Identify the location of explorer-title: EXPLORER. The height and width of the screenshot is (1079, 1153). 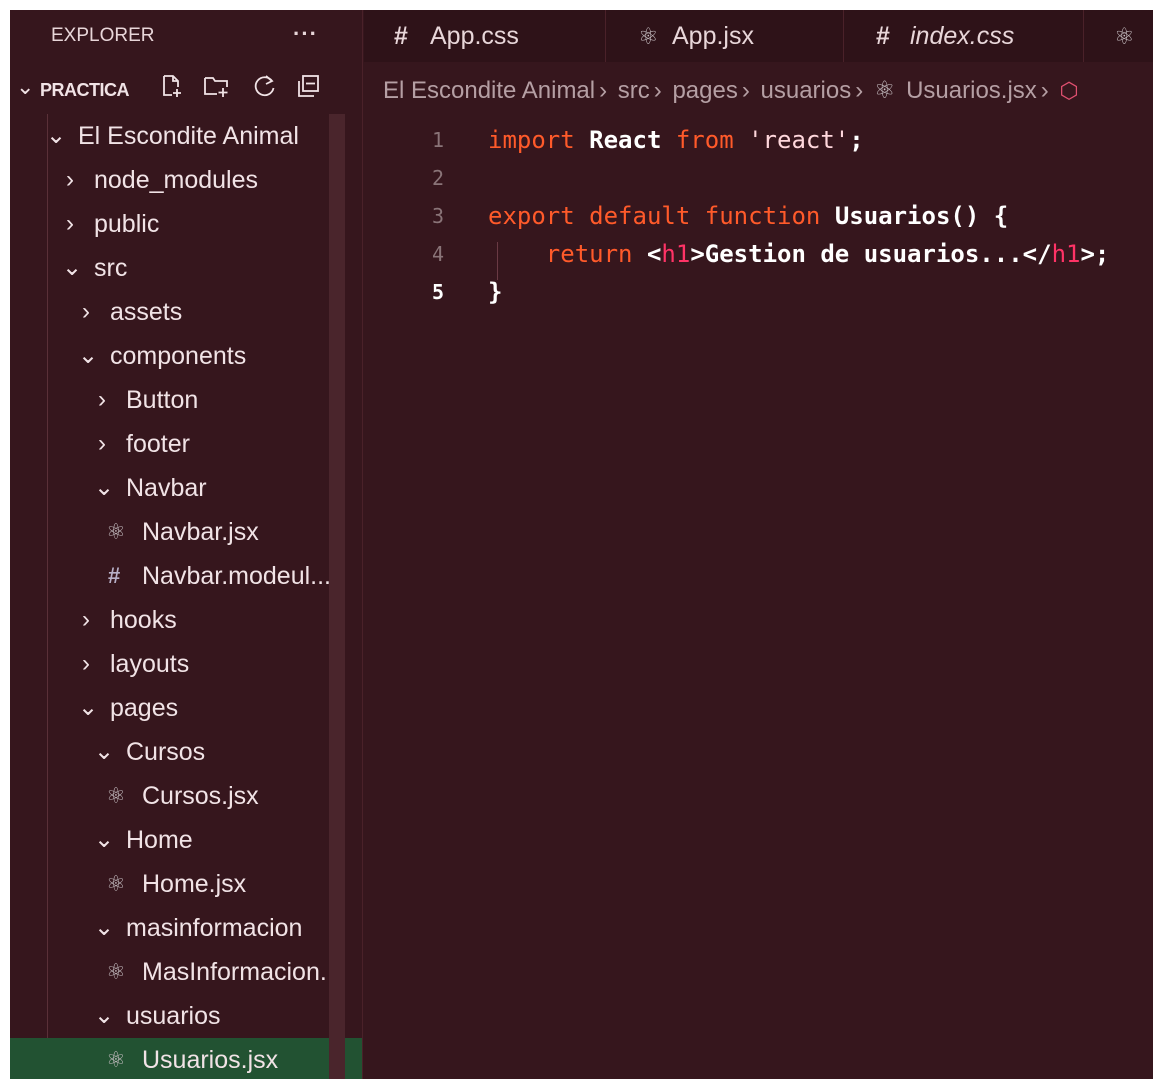
(103, 35).